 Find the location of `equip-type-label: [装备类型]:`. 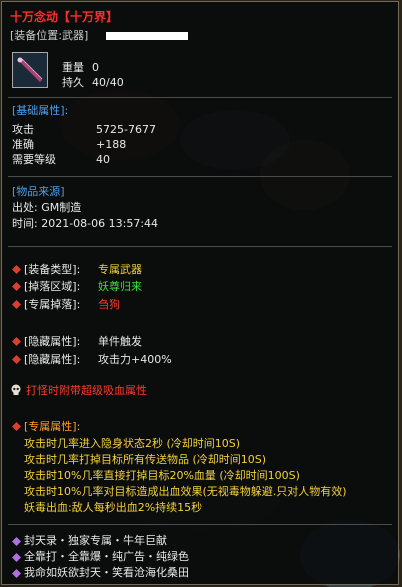

equip-type-label: [装备类型]: is located at coordinates (52, 269).